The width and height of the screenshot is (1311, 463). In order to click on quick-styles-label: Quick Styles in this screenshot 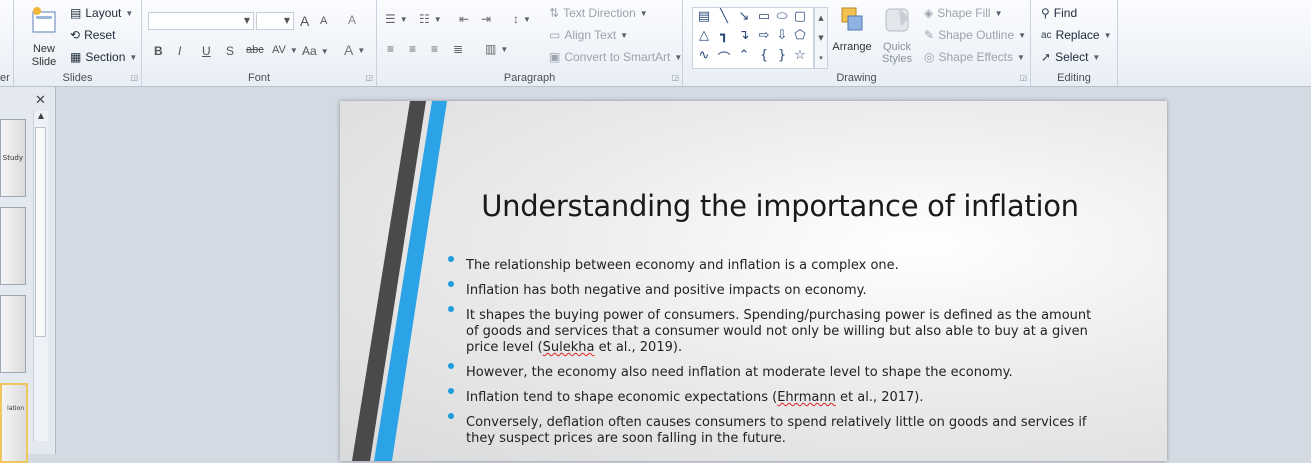, I will do `click(897, 53)`.